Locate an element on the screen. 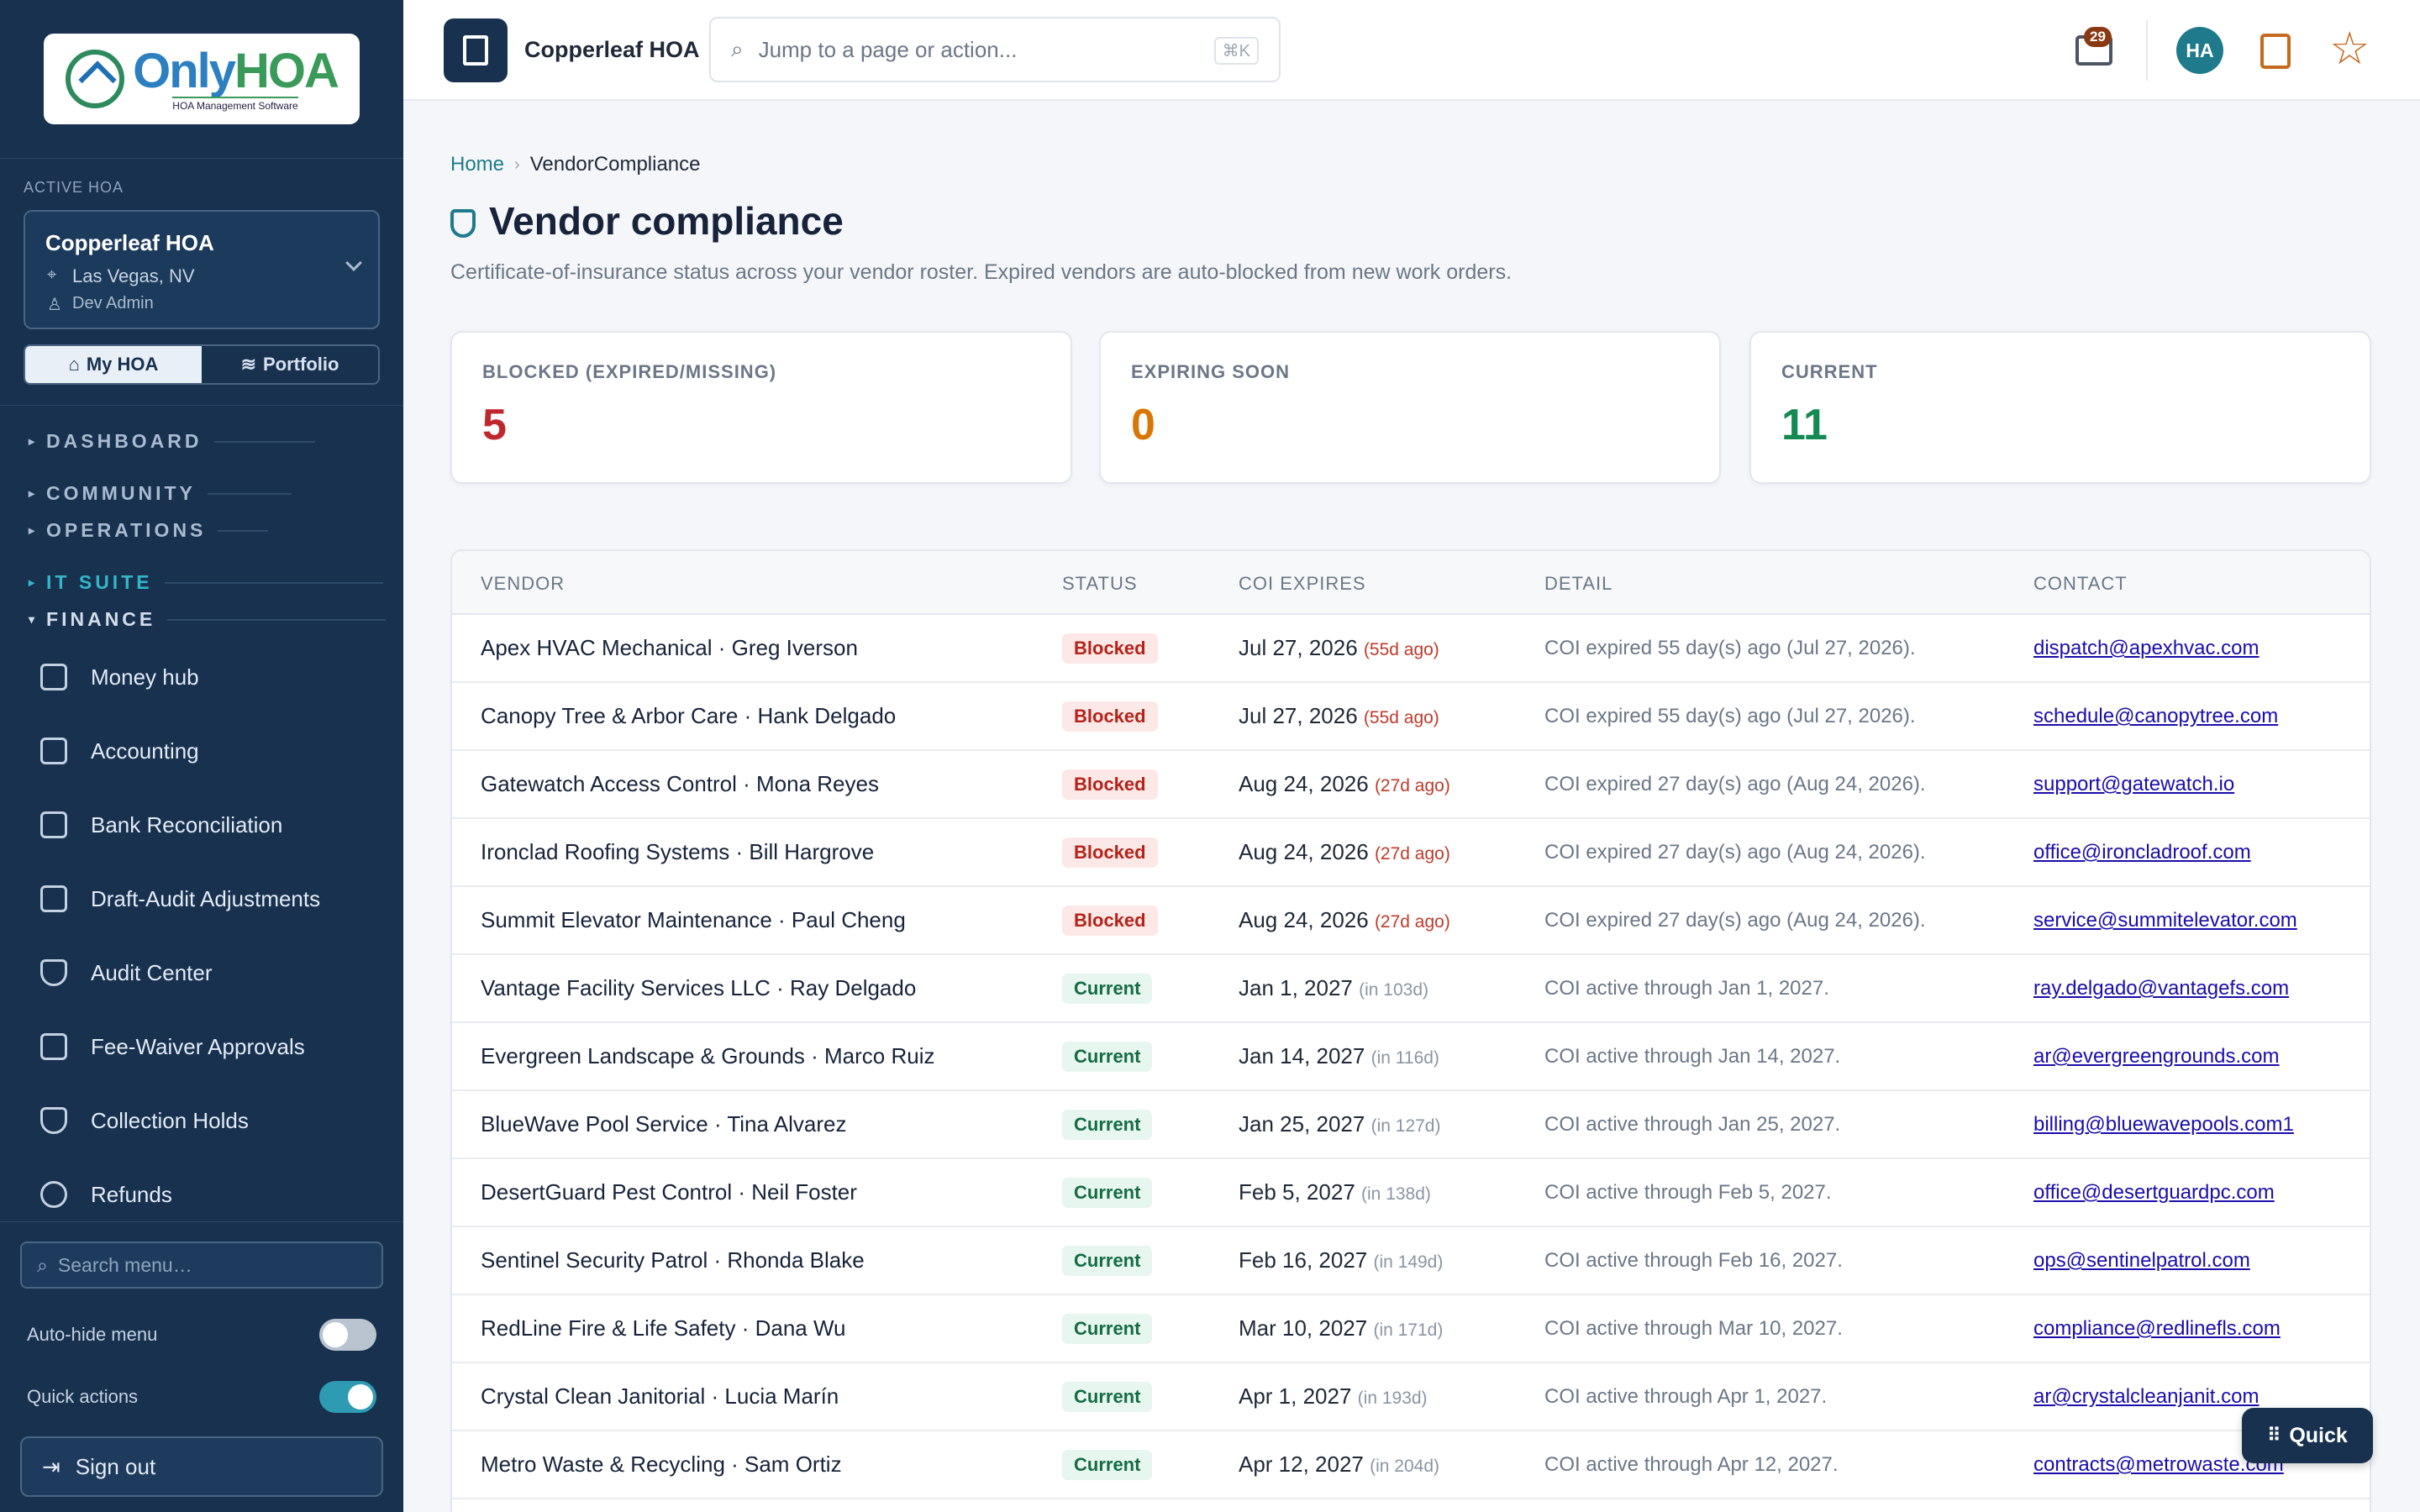 This screenshot has width=2420, height=1512. contact-email-link: ops@sentinelpatrol.com is located at coordinates (2142, 1261).